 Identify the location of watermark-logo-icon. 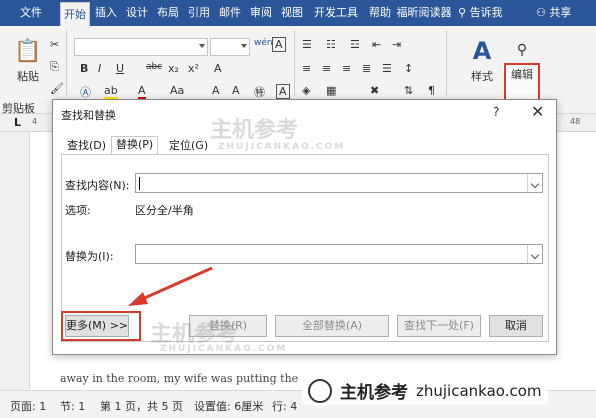
(320, 390).